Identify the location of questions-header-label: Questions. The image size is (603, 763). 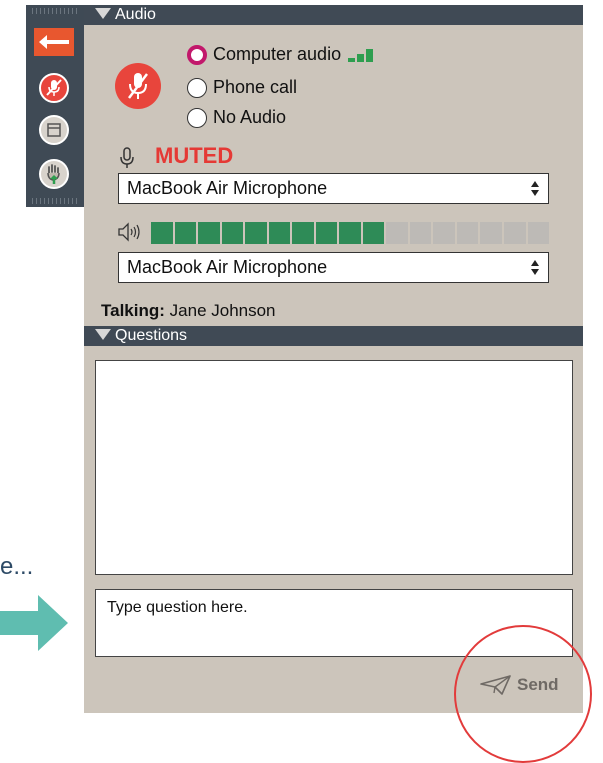
(151, 335).